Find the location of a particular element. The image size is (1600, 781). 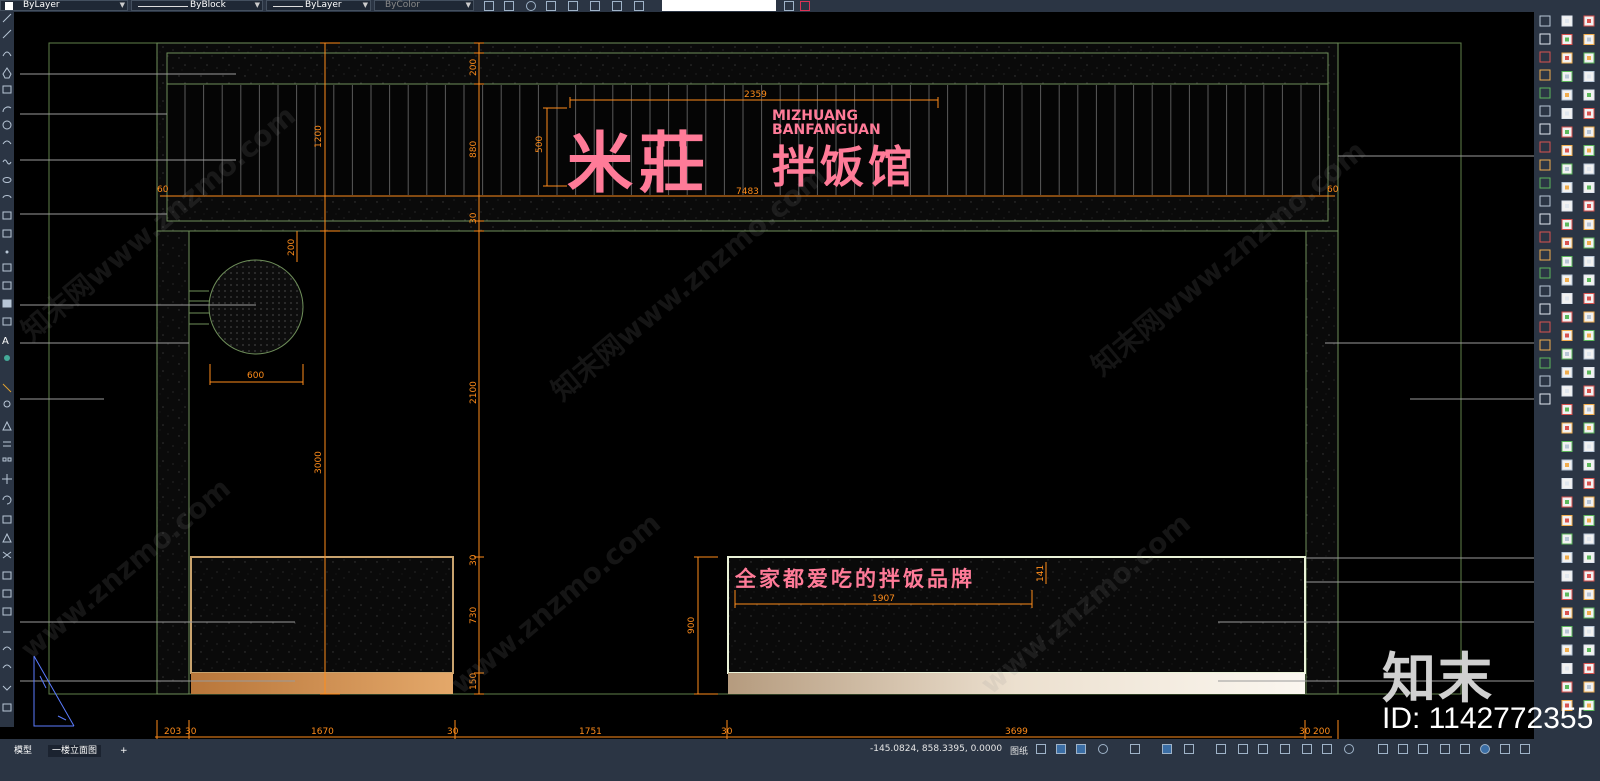

line-tool-icon is located at coordinates (7, 18).